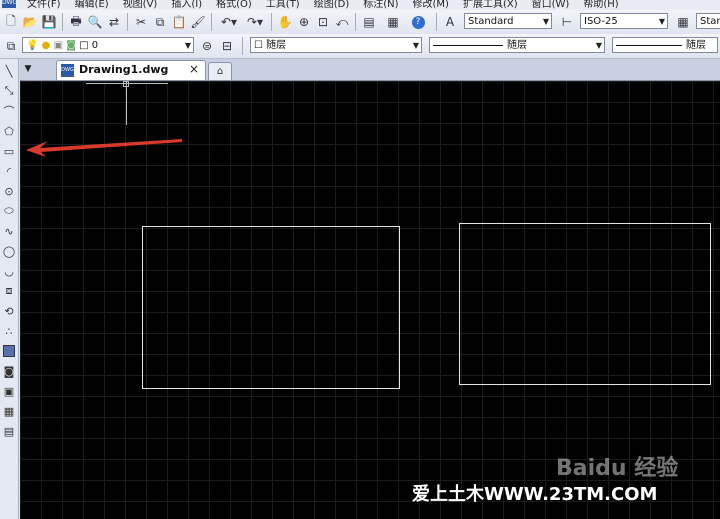 This screenshot has width=720, height=519. I want to click on red-arrow-shape, so click(104, 148).